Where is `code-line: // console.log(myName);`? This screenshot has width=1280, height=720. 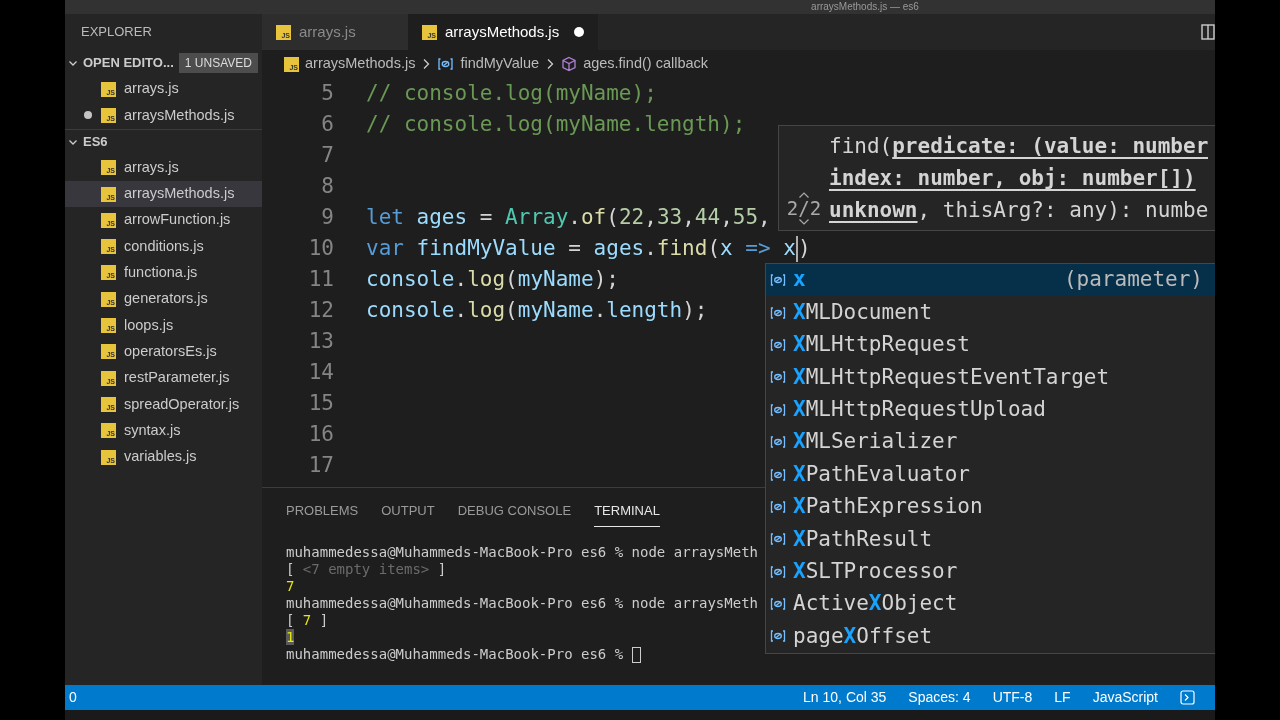
code-line: // console.log(myName); is located at coordinates (511, 93).